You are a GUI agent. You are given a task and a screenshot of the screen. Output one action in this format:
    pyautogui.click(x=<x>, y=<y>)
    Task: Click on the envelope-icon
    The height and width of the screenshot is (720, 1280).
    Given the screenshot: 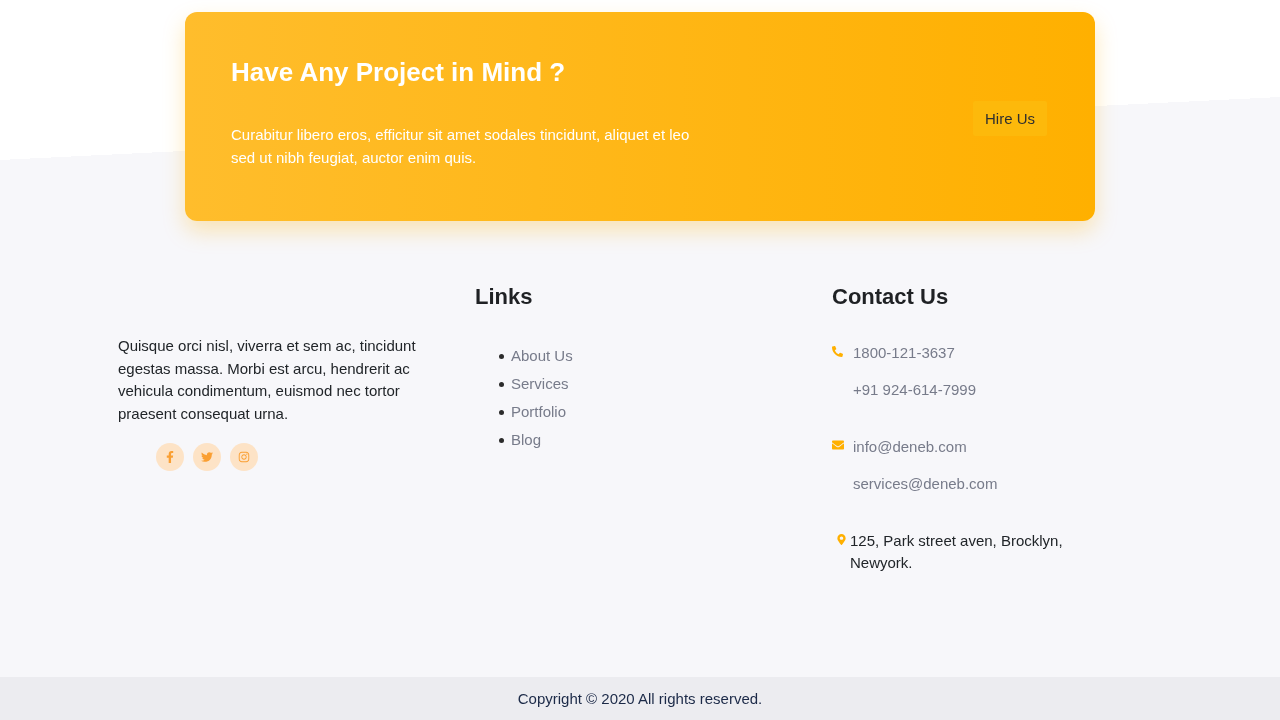 What is the action you would take?
    pyautogui.click(x=838, y=445)
    